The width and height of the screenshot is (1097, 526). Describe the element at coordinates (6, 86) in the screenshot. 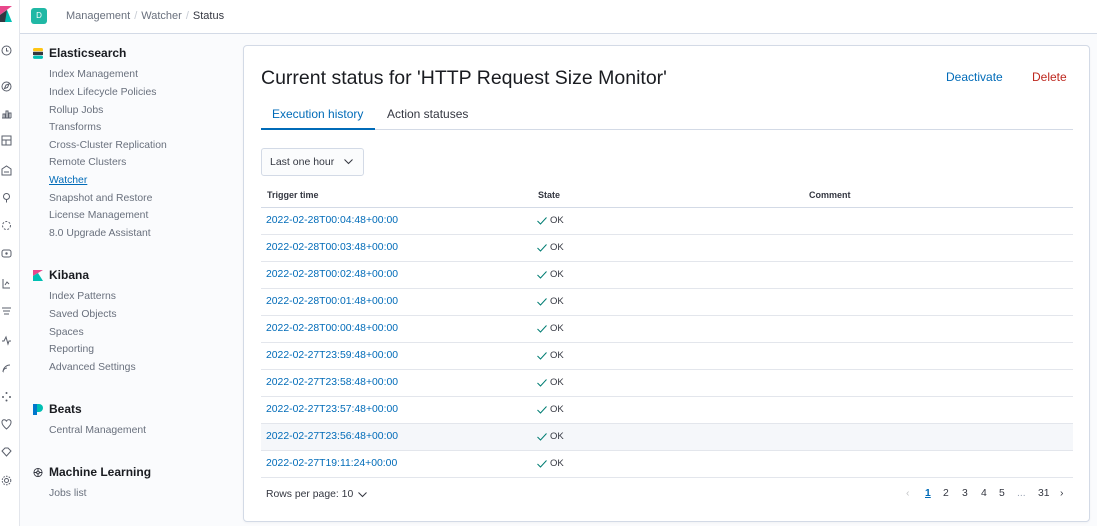

I see `discover-icon` at that location.